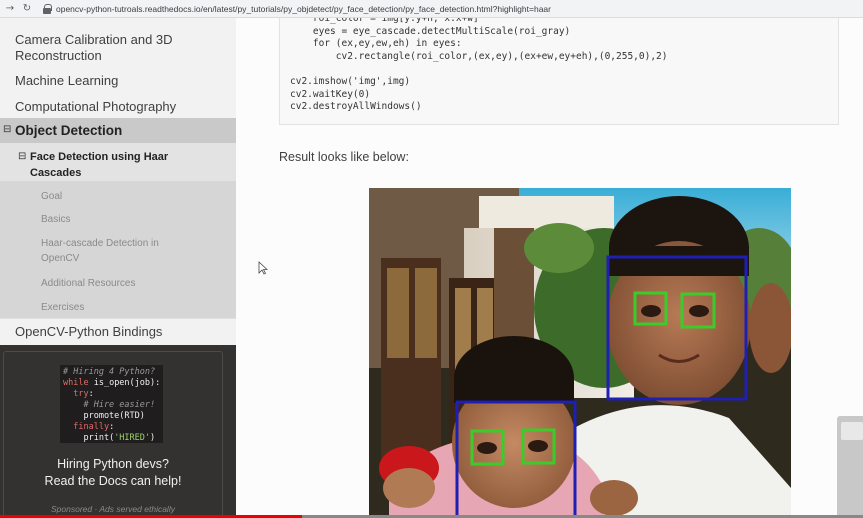 Image resolution: width=863 pixels, height=518 pixels. What do you see at coordinates (145, 383) in the screenshot?
I see `ad-code-token: (job):` at bounding box center [145, 383].